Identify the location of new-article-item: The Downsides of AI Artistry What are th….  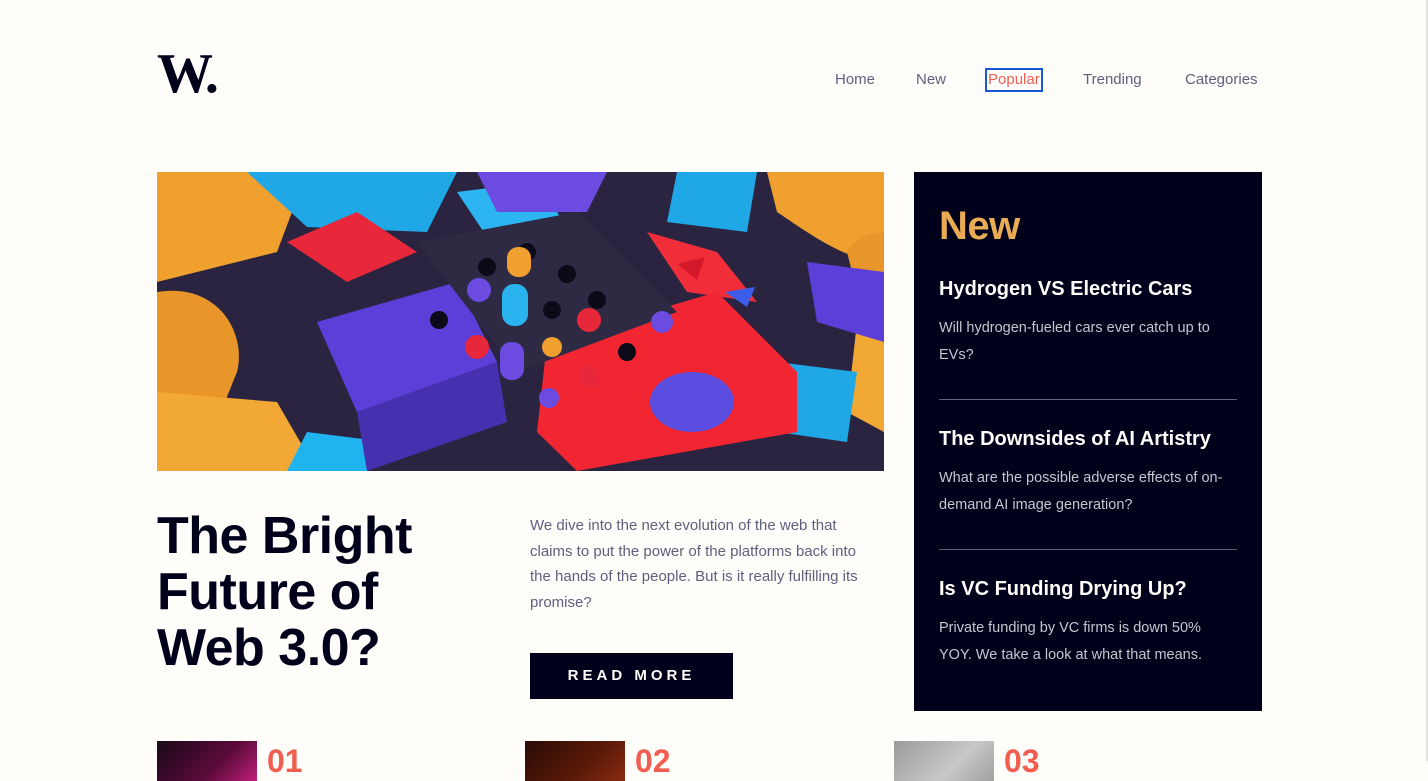
(1088, 475).